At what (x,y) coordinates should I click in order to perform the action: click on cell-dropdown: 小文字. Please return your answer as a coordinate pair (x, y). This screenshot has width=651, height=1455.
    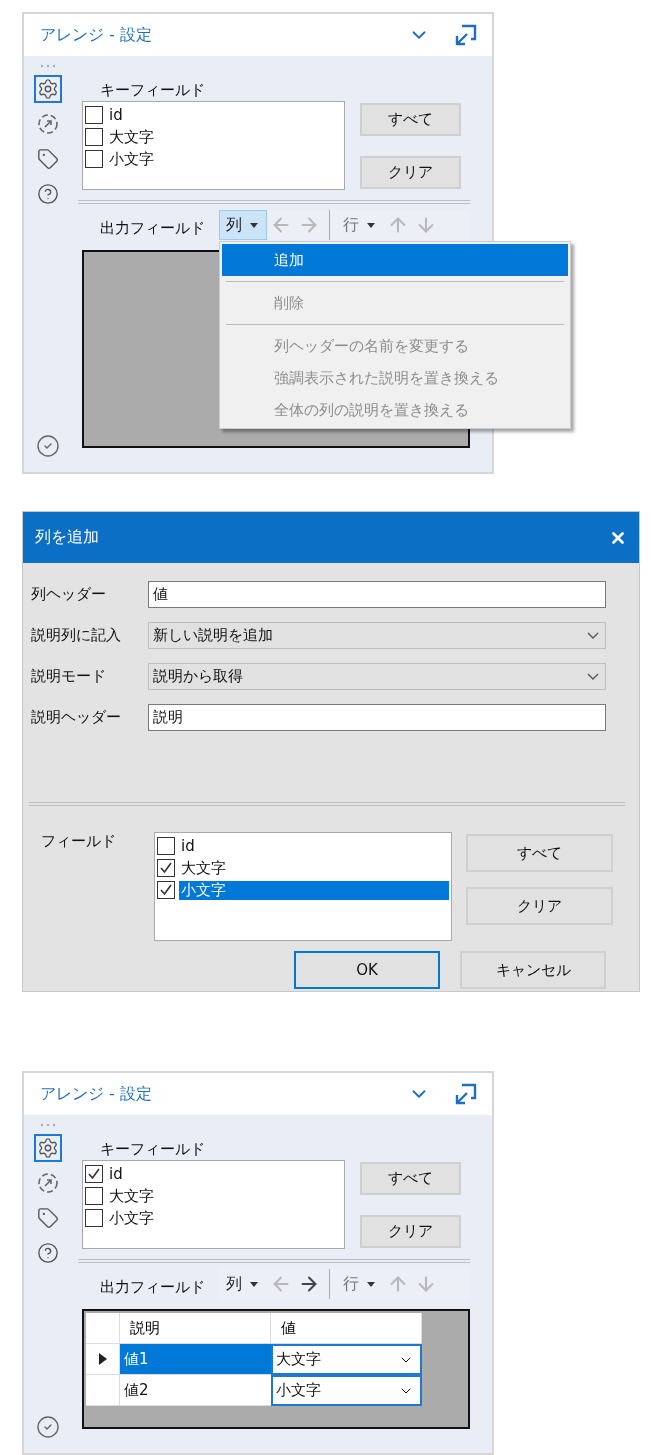
    Looking at the image, I should click on (346, 1390).